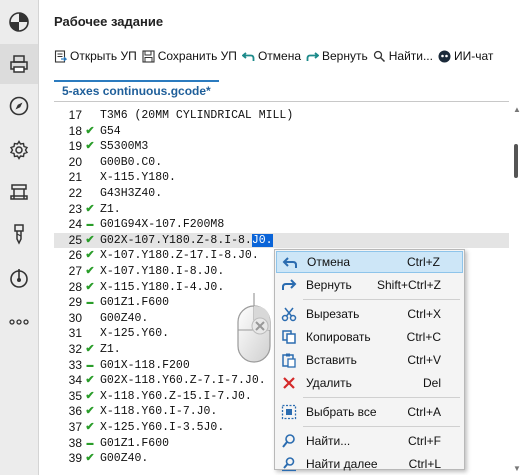  I want to click on menu-item-label: Найти далее, so click(342, 464).